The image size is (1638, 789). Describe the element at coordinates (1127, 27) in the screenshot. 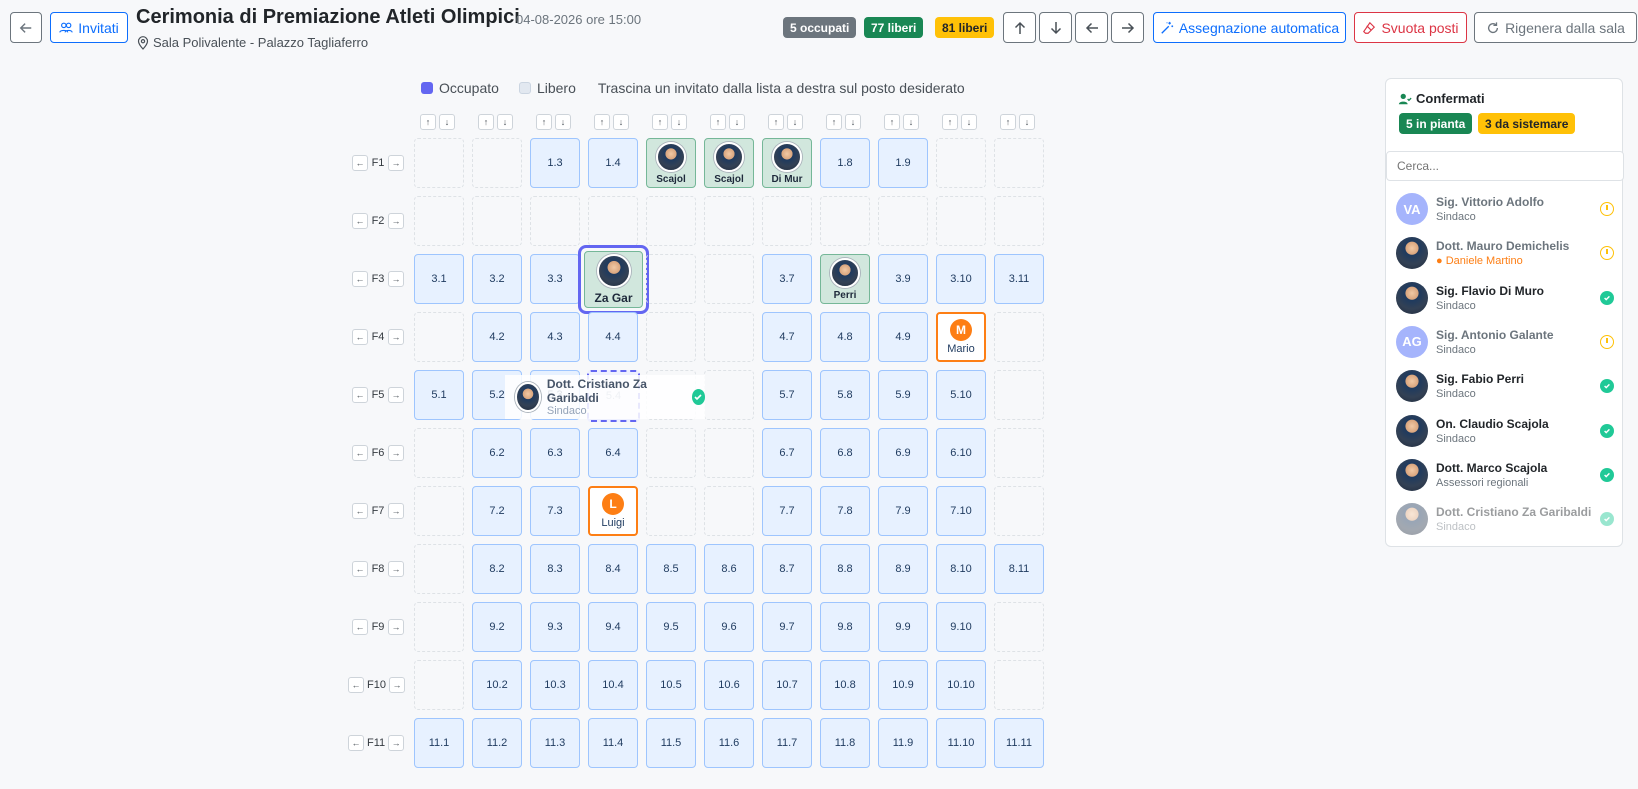

I see `arrow-right-button` at that location.